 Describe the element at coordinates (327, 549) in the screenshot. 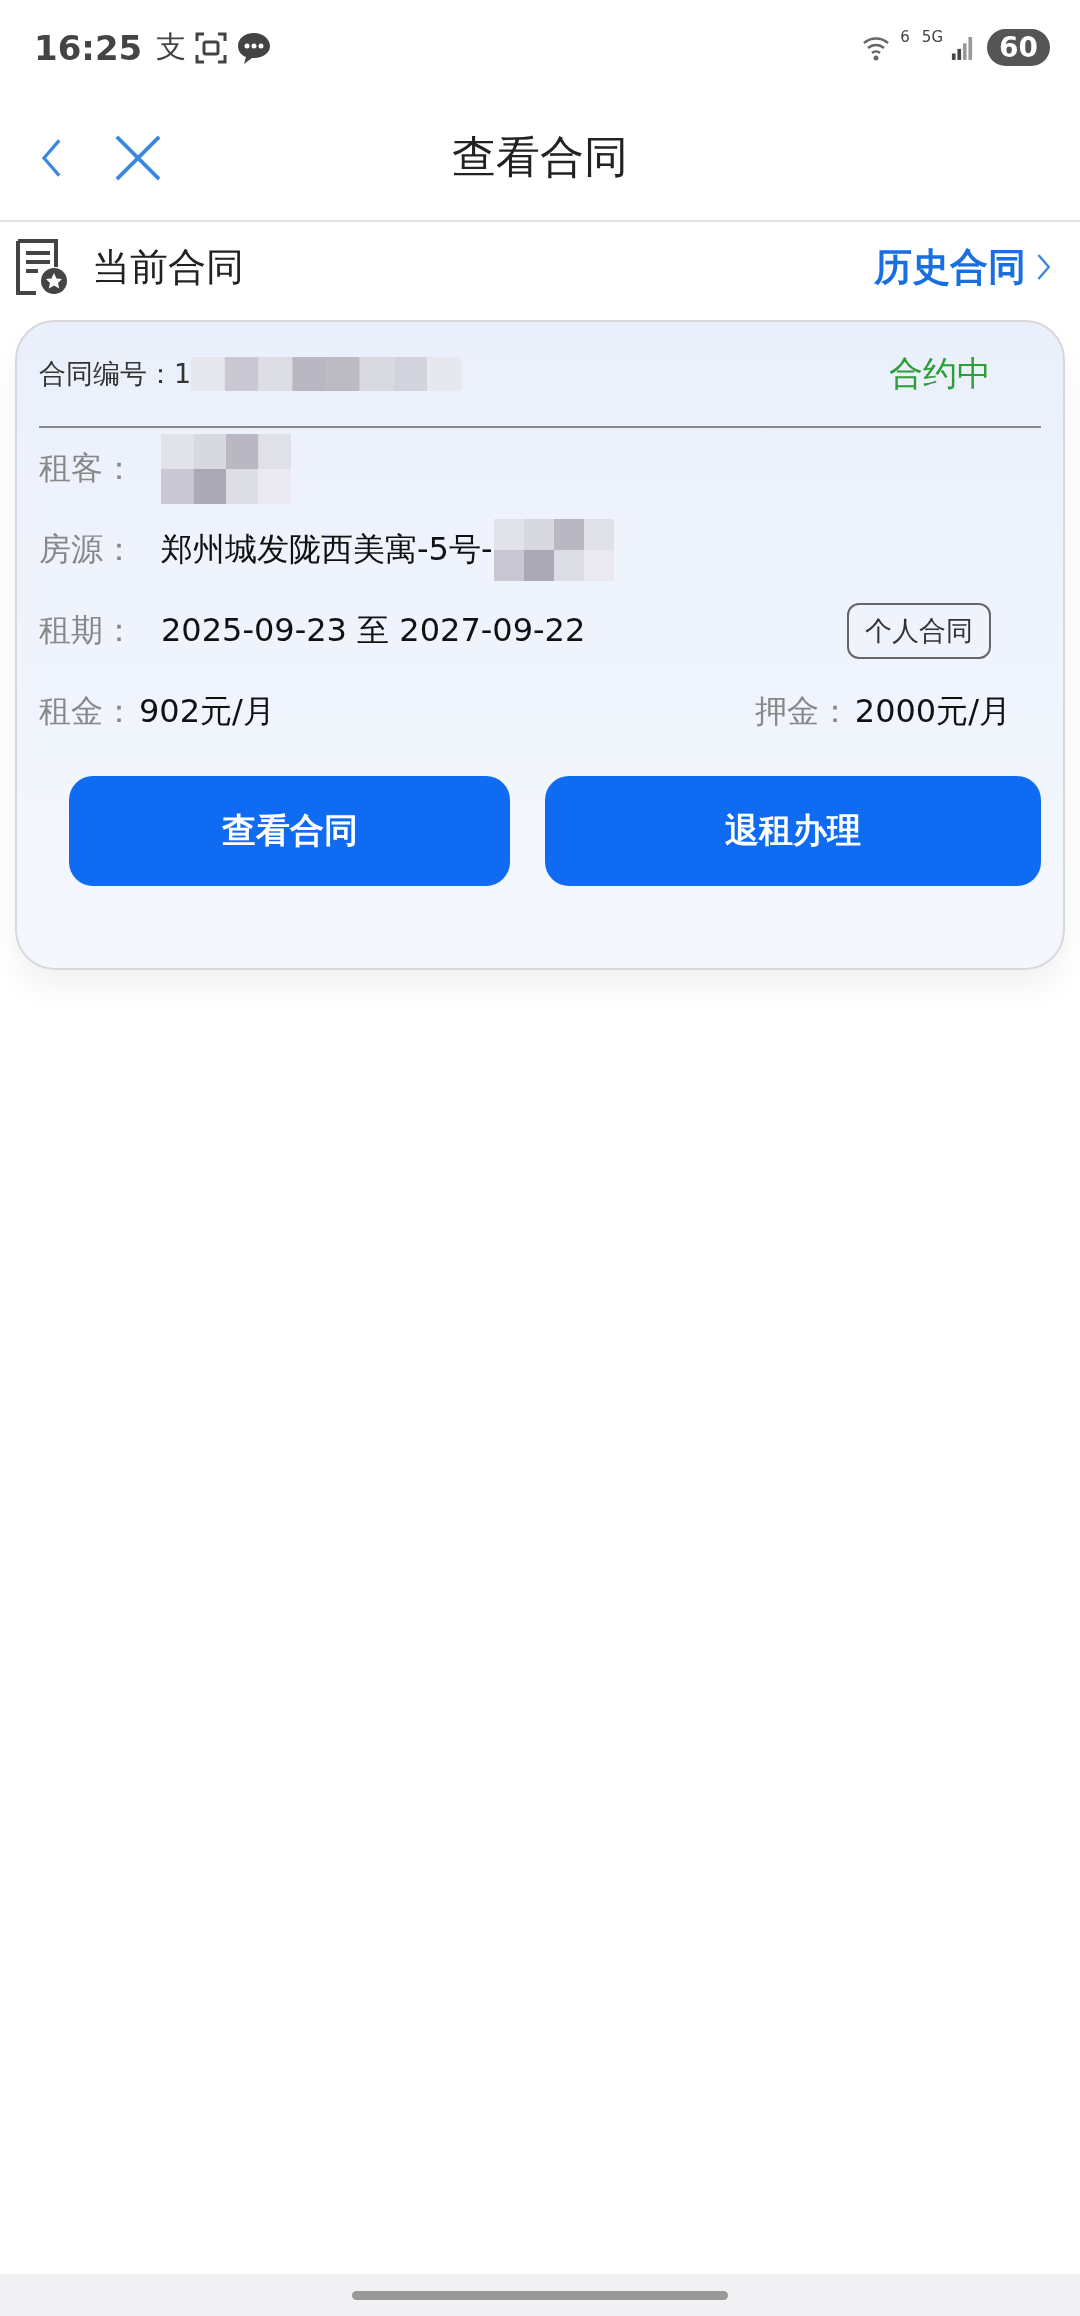

I see `field-value: 郑州城发陇西美寓-5号-` at that location.